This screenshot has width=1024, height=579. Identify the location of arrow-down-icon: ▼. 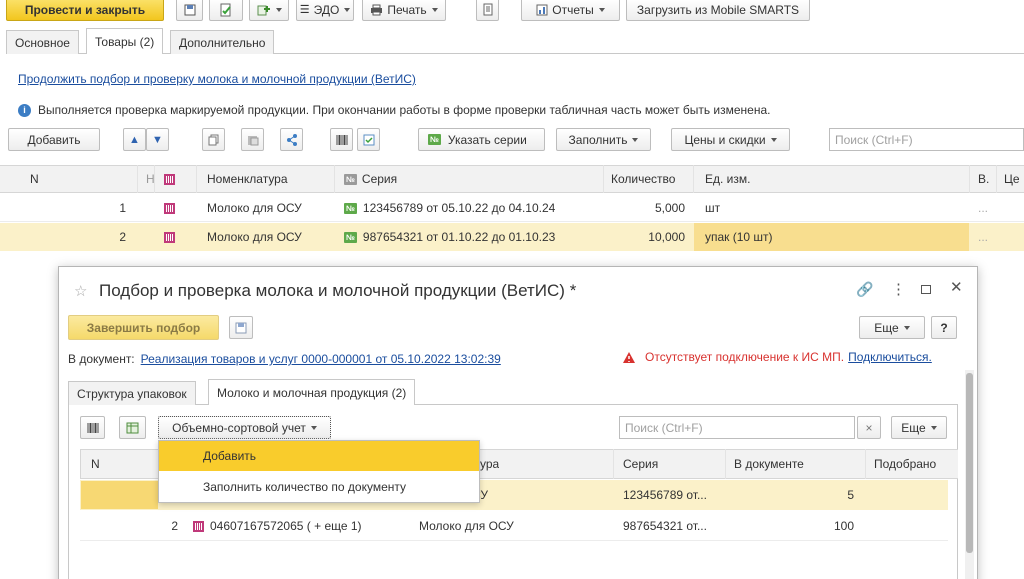
(157, 139).